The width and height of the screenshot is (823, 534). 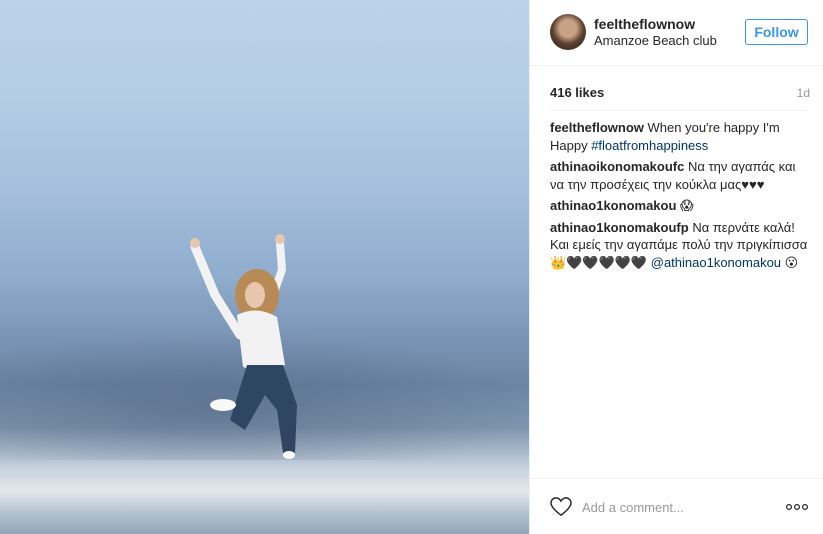 I want to click on comment-author: athinaoikonomakoufc, so click(x=617, y=166).